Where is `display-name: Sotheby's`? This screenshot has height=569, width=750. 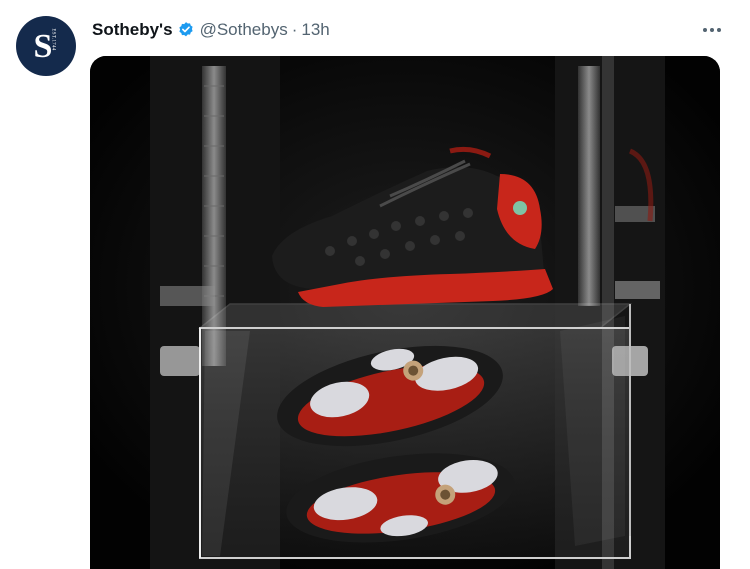
display-name: Sotheby's is located at coordinates (132, 30).